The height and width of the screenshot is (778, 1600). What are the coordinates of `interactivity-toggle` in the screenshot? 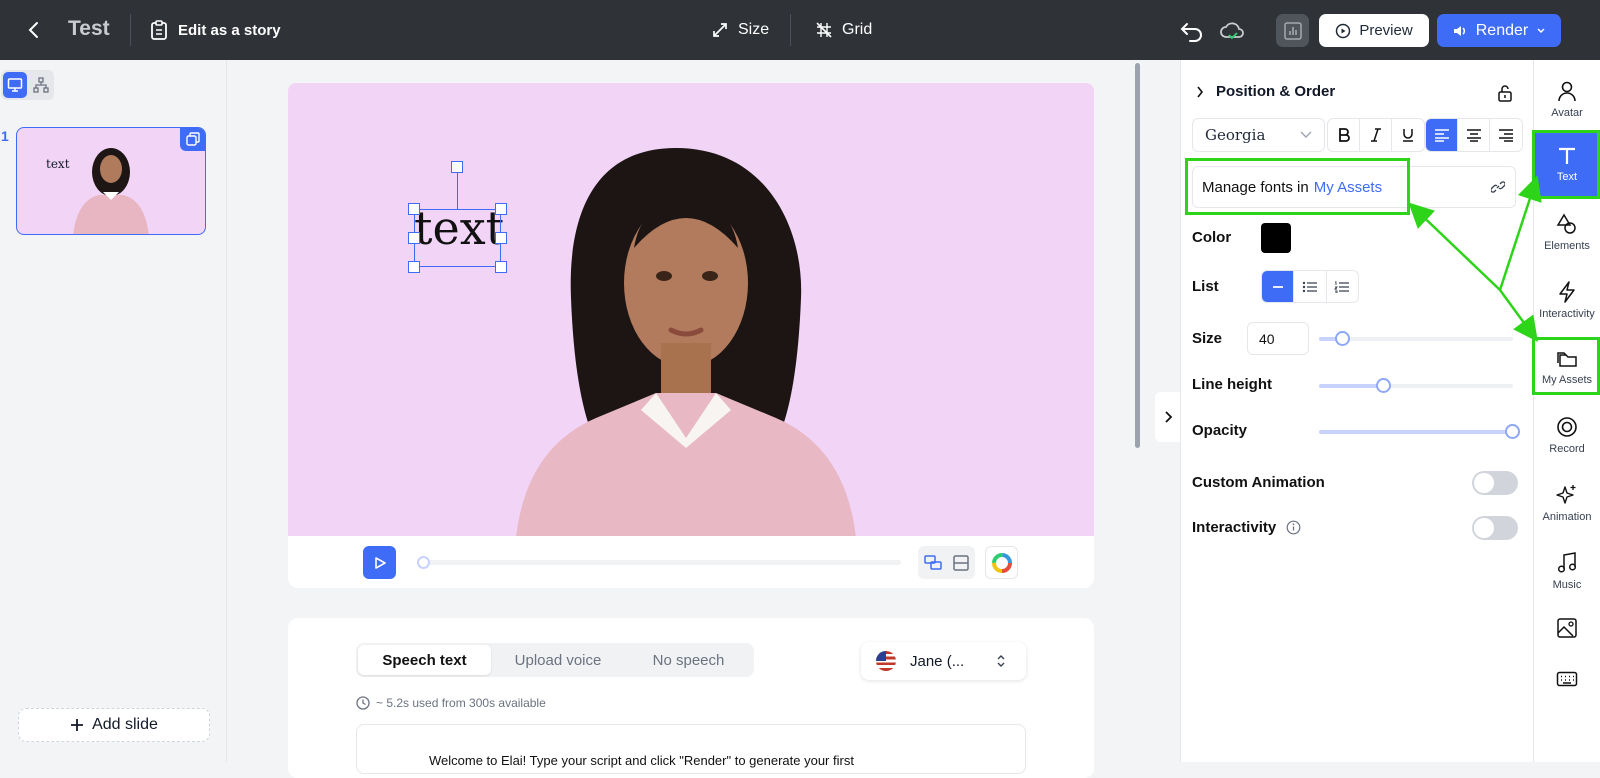 It's located at (1495, 528).